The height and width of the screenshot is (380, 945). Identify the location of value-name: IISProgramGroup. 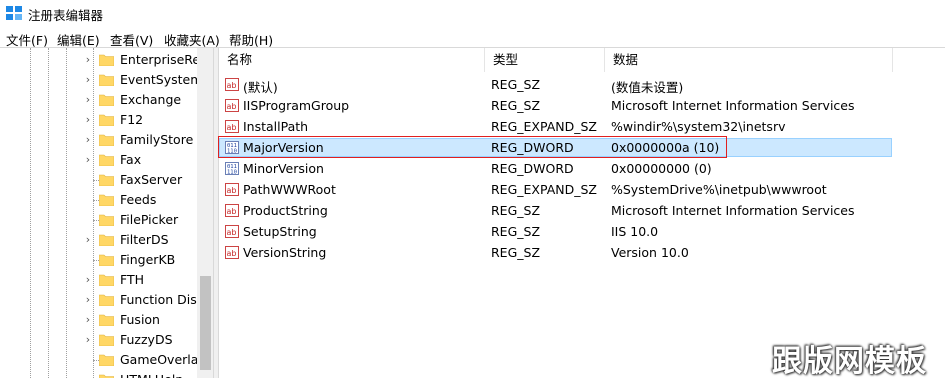
(296, 105).